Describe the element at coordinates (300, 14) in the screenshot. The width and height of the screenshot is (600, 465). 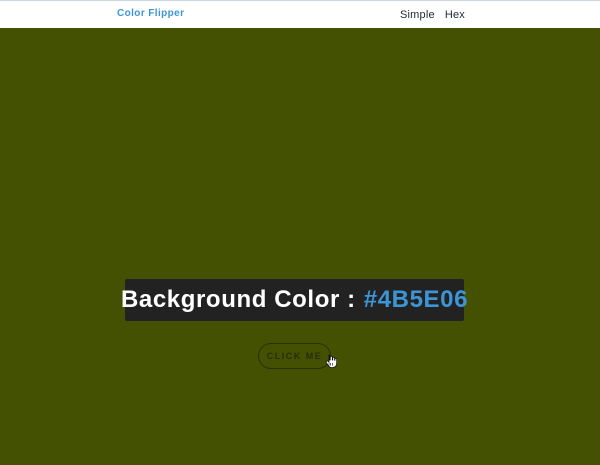
I see `navbar: Color Flipper Simple Hex` at that location.